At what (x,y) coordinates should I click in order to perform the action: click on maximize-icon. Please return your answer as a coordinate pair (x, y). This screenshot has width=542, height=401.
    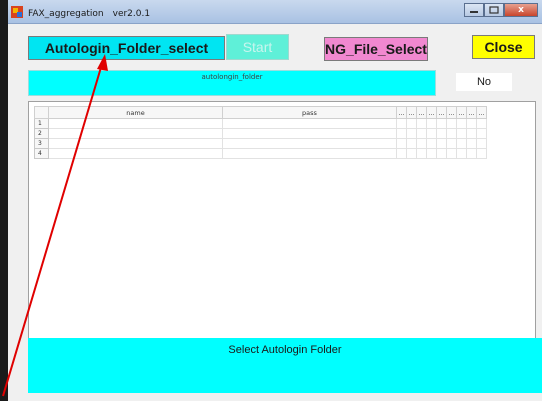
    Looking at the image, I should click on (494, 10).